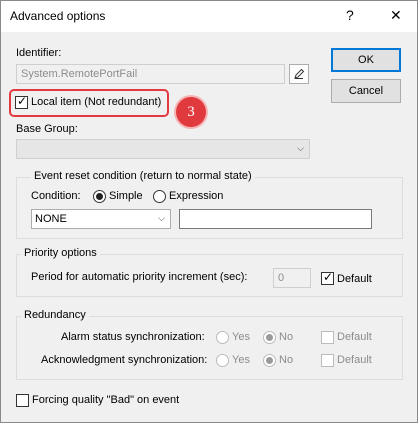  Describe the element at coordinates (209, 208) in the screenshot. I see `event-reset-group` at that location.